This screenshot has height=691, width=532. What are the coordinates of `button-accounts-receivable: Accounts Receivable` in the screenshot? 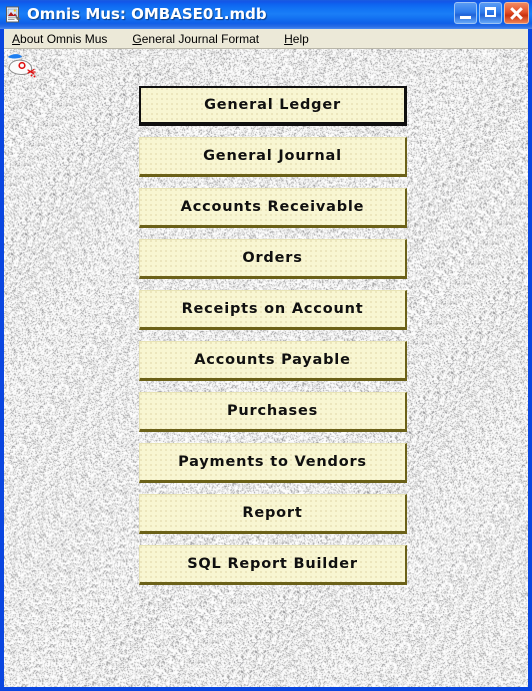 It's located at (273, 208).